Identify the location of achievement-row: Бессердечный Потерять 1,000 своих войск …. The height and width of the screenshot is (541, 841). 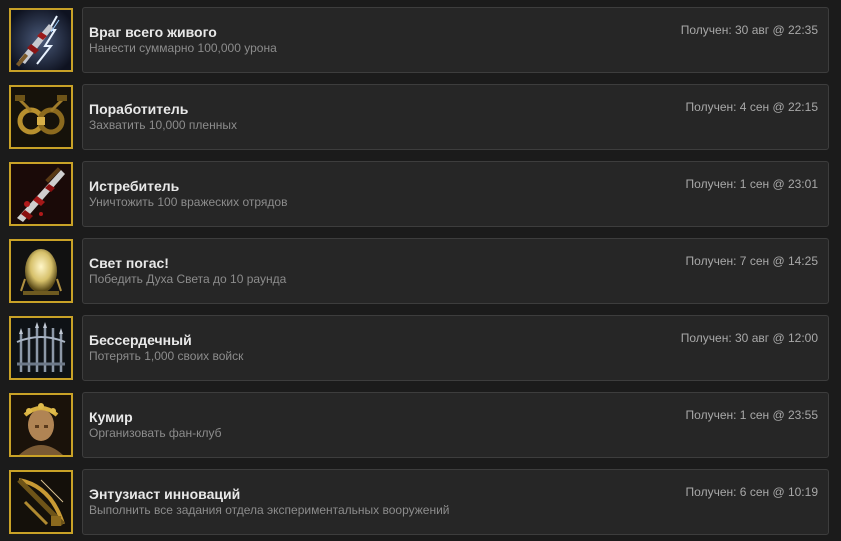
(420, 348).